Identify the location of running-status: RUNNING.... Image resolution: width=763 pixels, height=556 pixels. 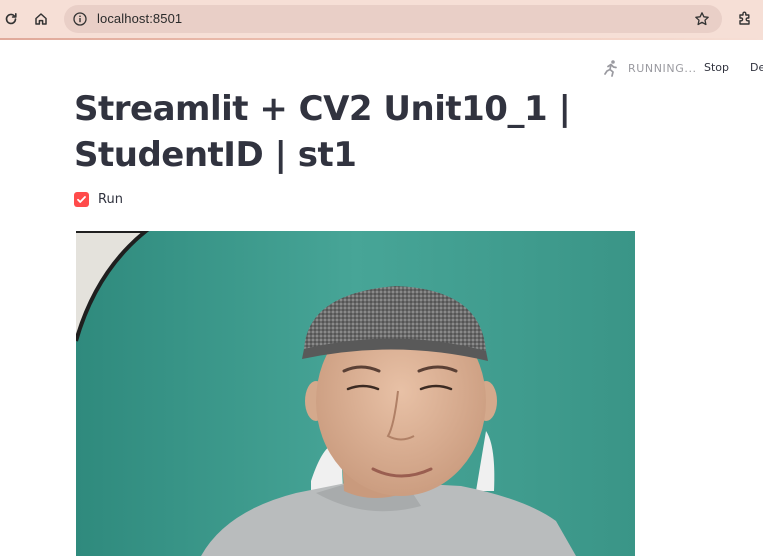
(649, 68).